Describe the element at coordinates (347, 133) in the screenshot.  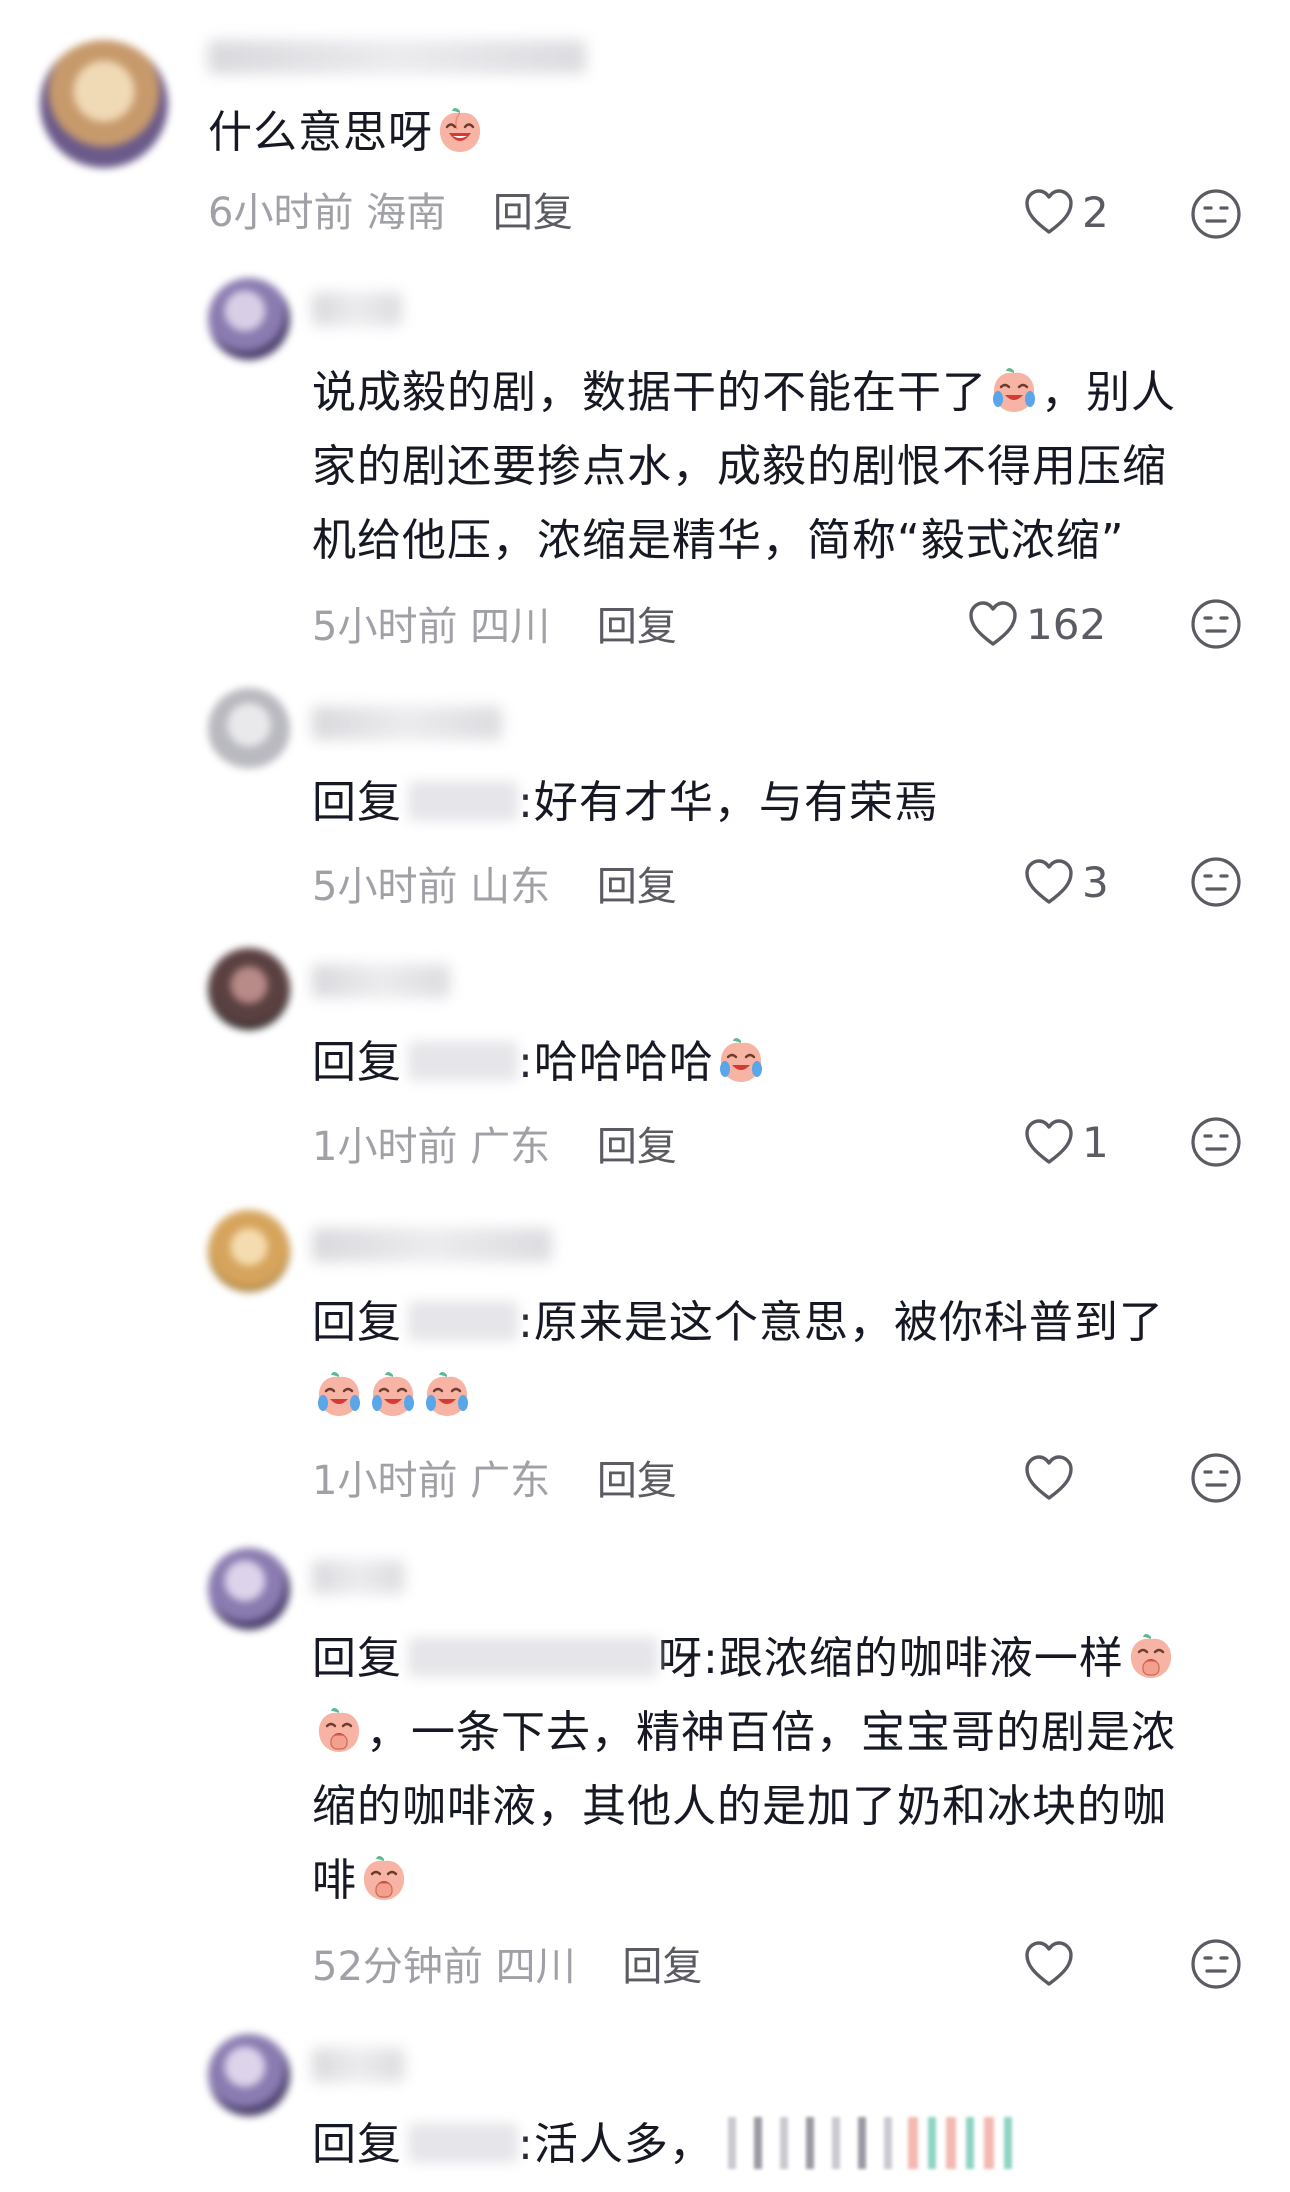
I see `comment-text: 什么意思呀` at that location.